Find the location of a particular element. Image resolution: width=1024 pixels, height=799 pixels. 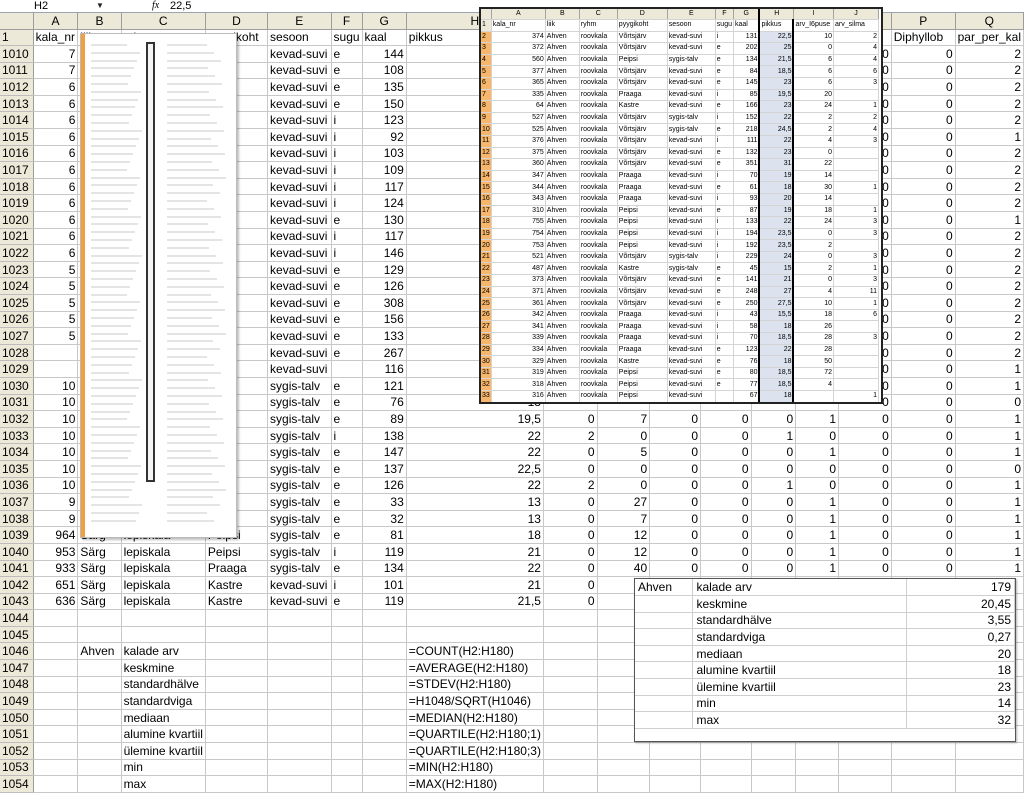

zoom-row-header: 29 is located at coordinates (486, 350).